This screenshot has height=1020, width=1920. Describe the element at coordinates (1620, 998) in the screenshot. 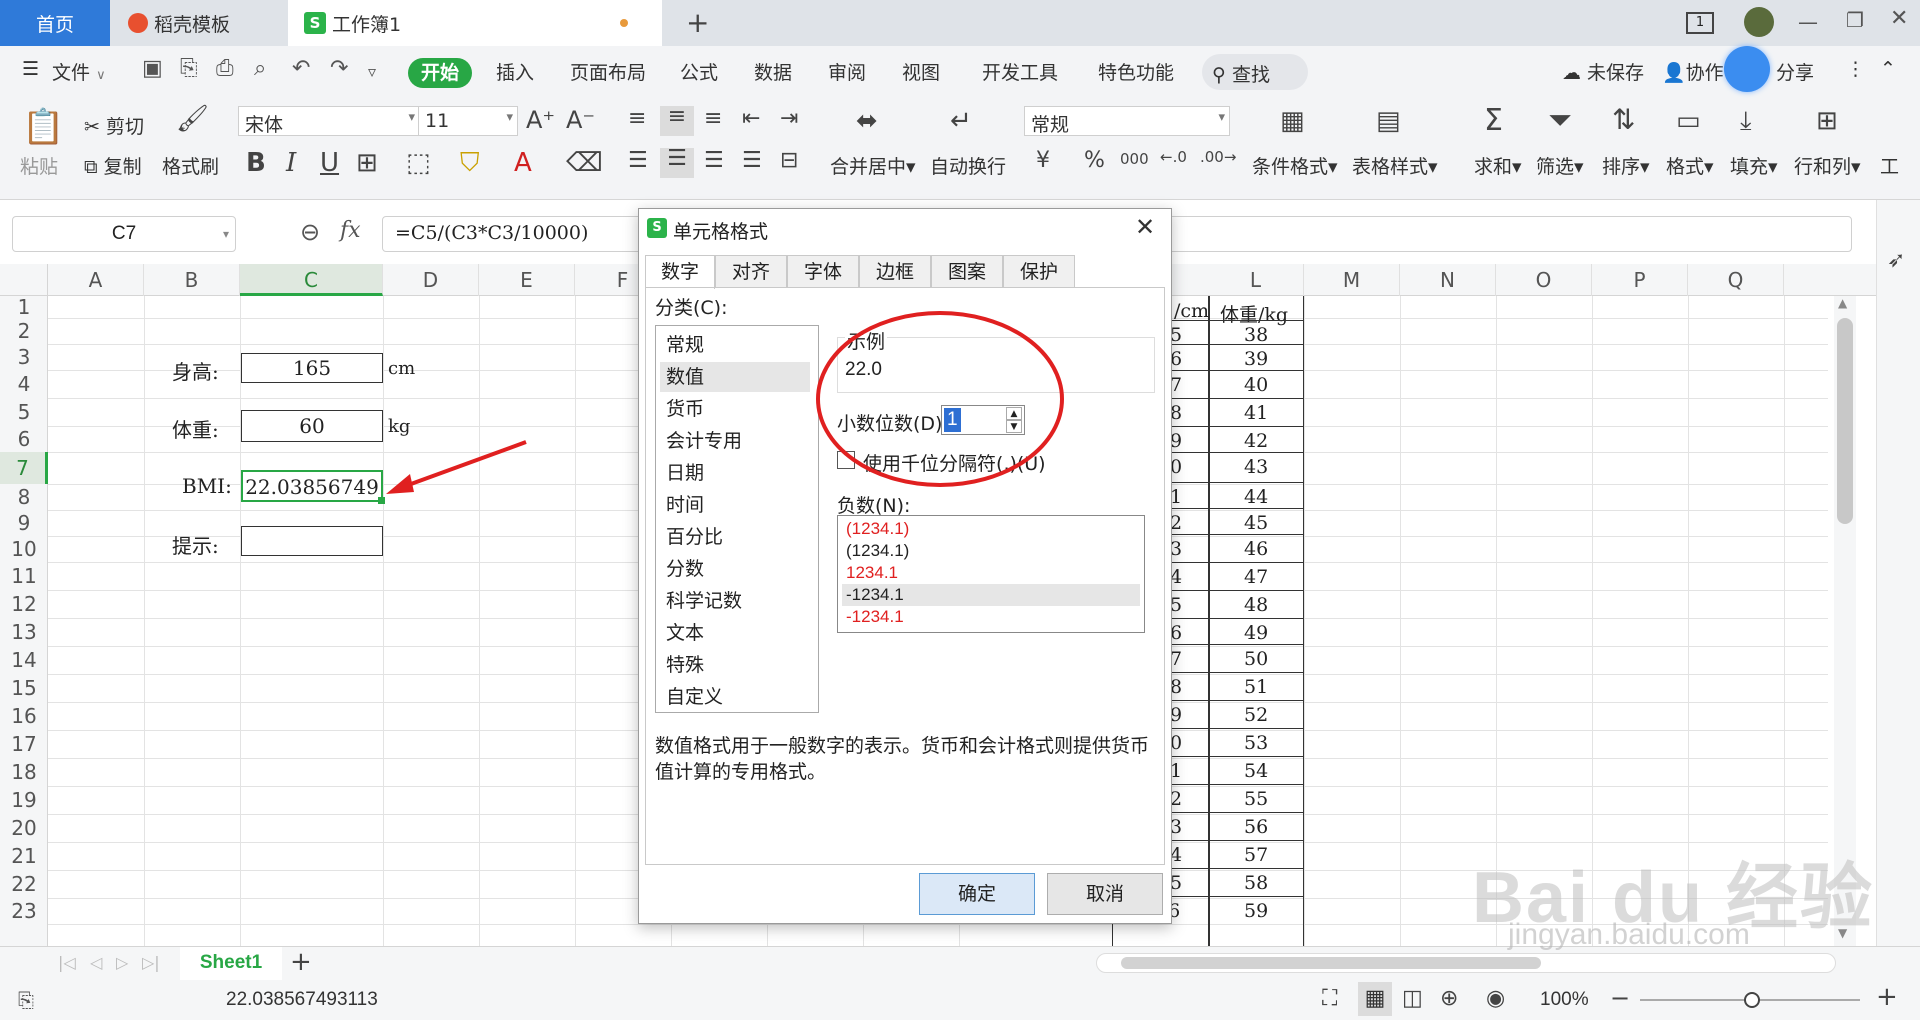

I see `zoom-out-icon: −` at that location.